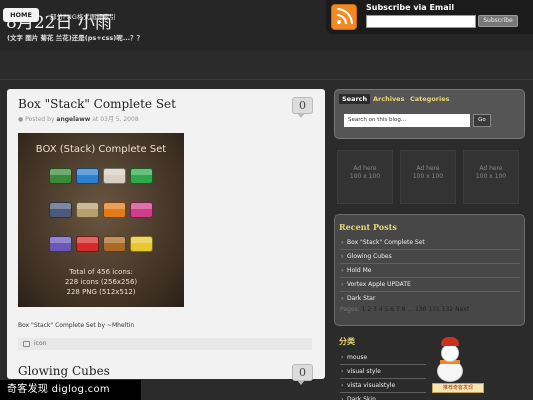 This screenshot has height=400, width=533. What do you see at coordinates (430, 99) in the screenshot?
I see `tab-categories: Categories` at bounding box center [430, 99].